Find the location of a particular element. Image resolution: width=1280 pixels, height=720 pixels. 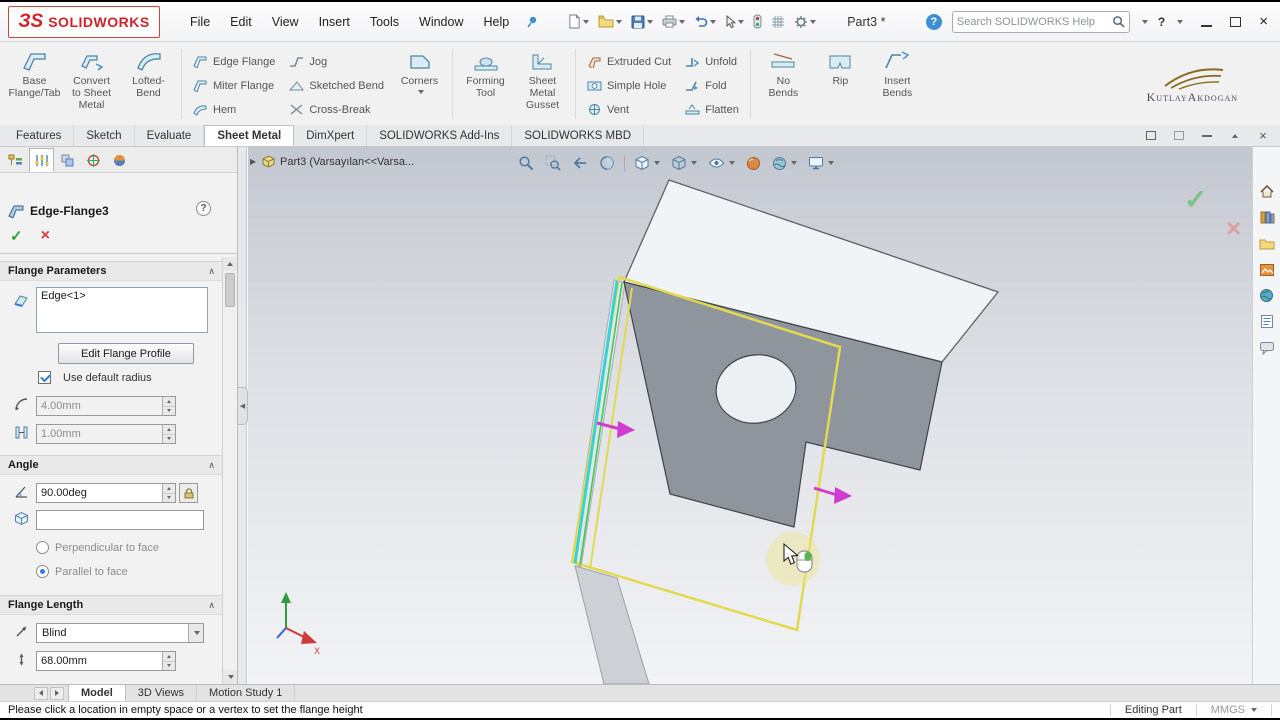

zoom-area-icon is located at coordinates (553, 163).